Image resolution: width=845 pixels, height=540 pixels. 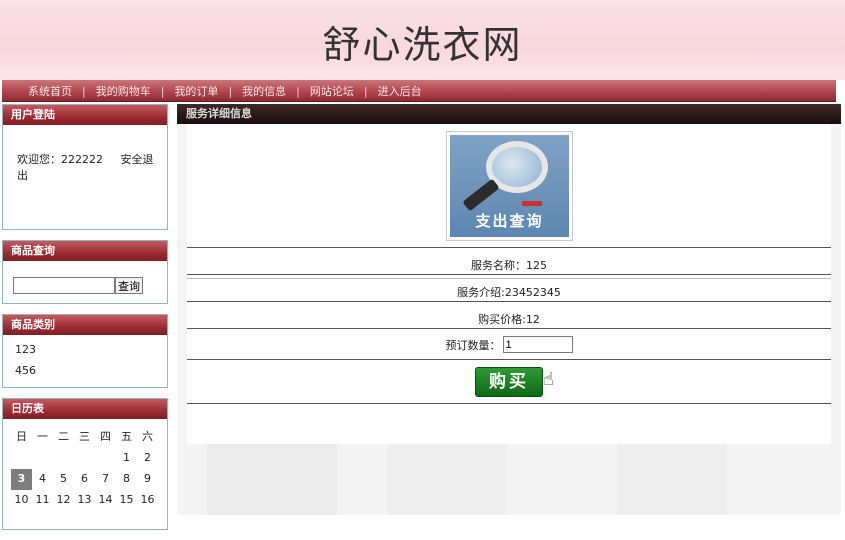 What do you see at coordinates (509, 292) in the screenshot?
I see `service-intro: 服务介绍:23452345` at bounding box center [509, 292].